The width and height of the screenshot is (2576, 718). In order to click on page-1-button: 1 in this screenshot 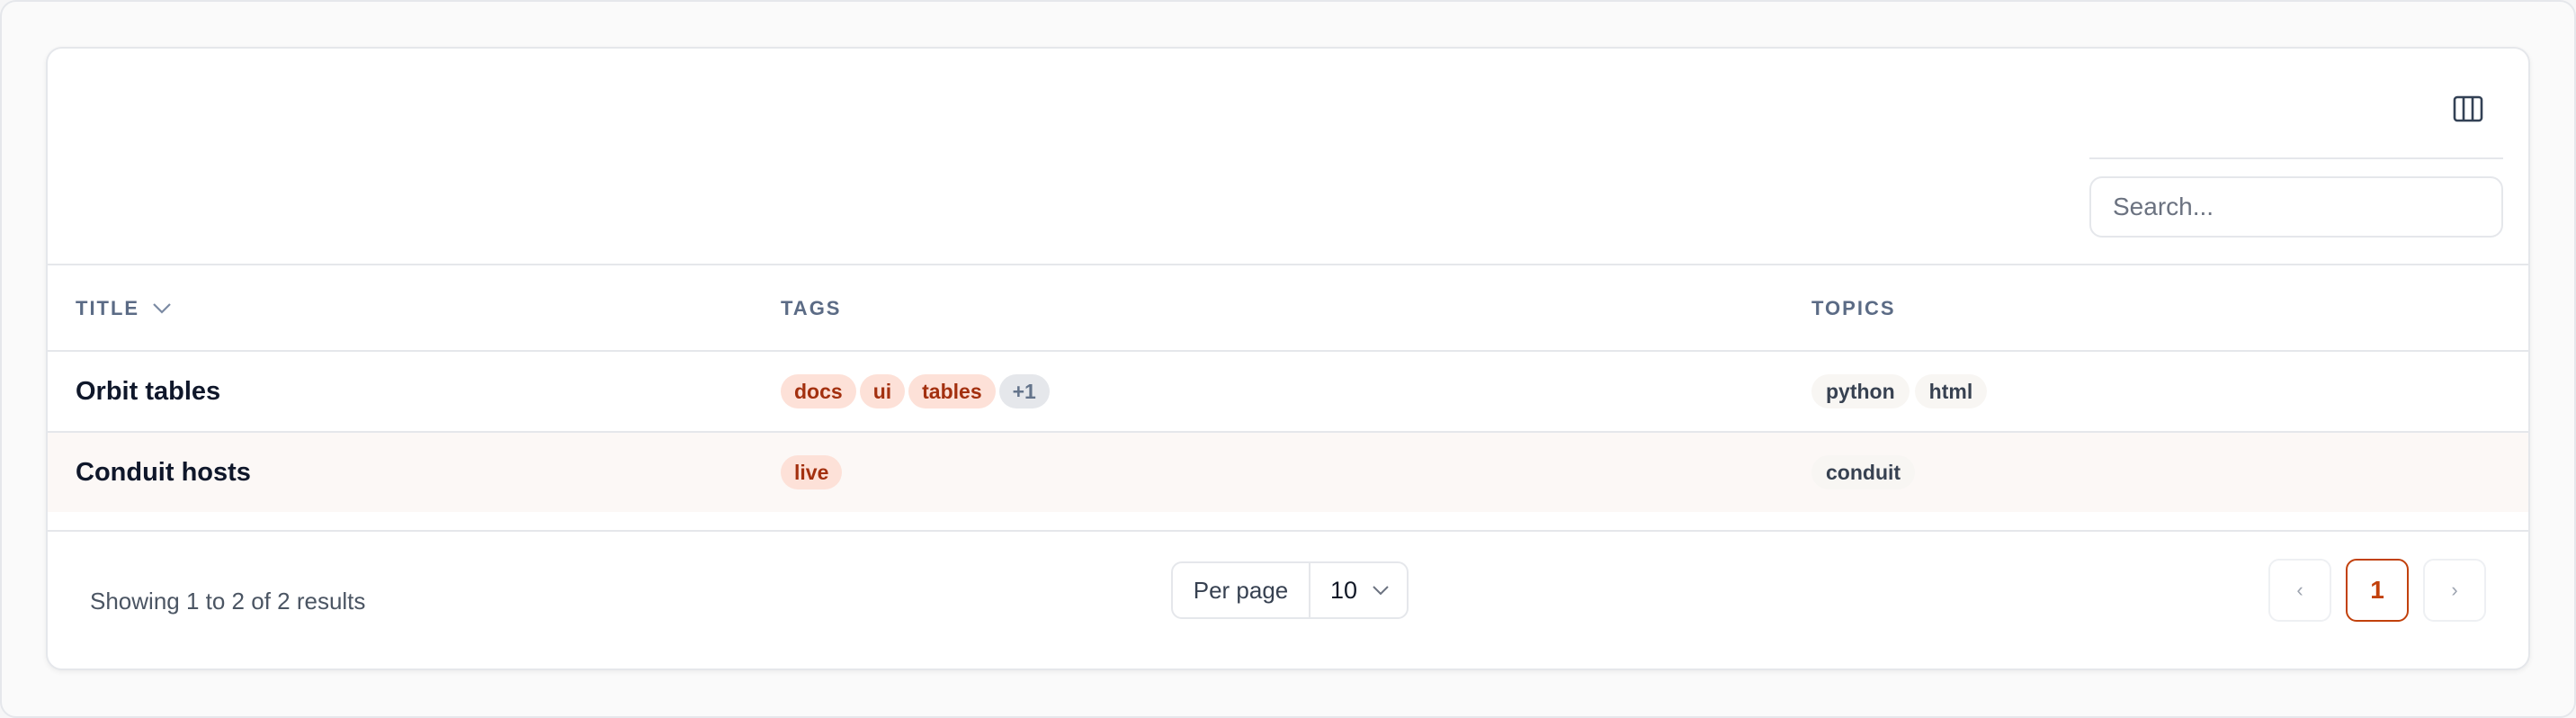, I will do `click(2377, 591)`.